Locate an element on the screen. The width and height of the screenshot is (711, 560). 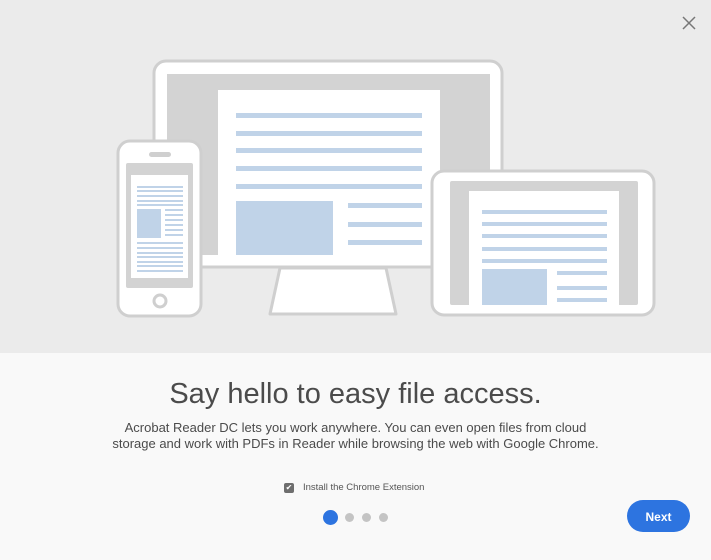
page-title: Say hello to easy file access. is located at coordinates (355, 394).